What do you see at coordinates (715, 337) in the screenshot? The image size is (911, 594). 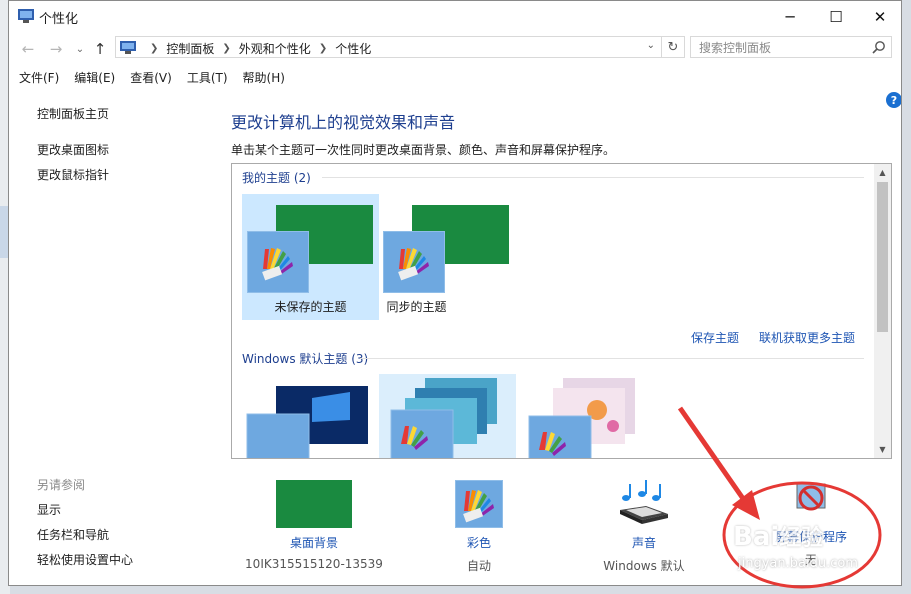 I see `save-theme-link: 保存主题` at bounding box center [715, 337].